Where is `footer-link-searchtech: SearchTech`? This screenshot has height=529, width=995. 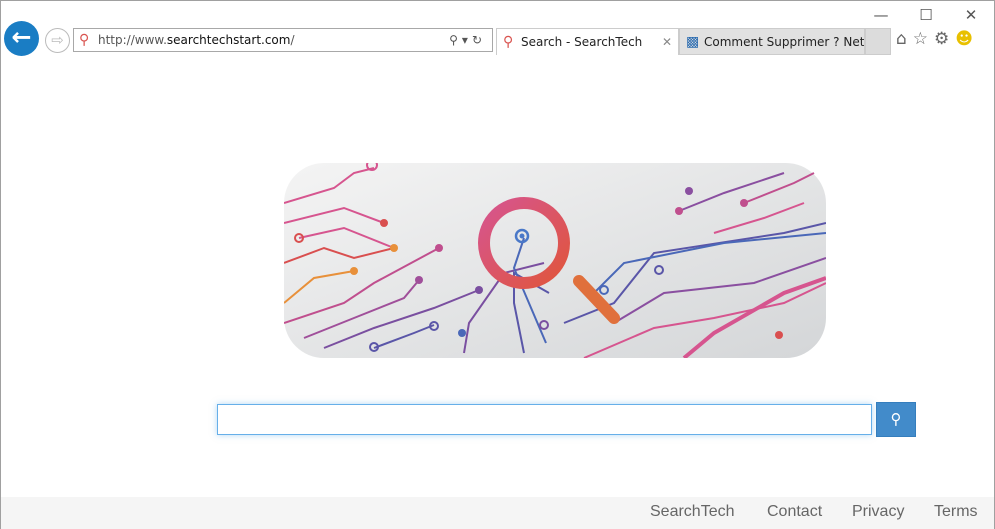 footer-link-searchtech: SearchTech is located at coordinates (692, 512).